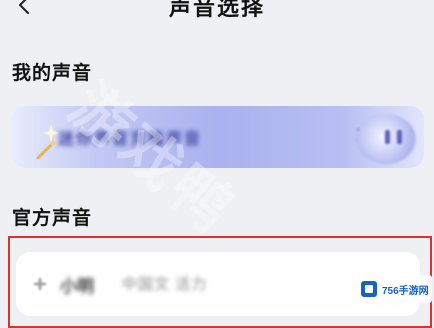 The width and height of the screenshot is (434, 328). Describe the element at coordinates (387, 137) in the screenshot. I see `voice-level-bar-left` at that location.